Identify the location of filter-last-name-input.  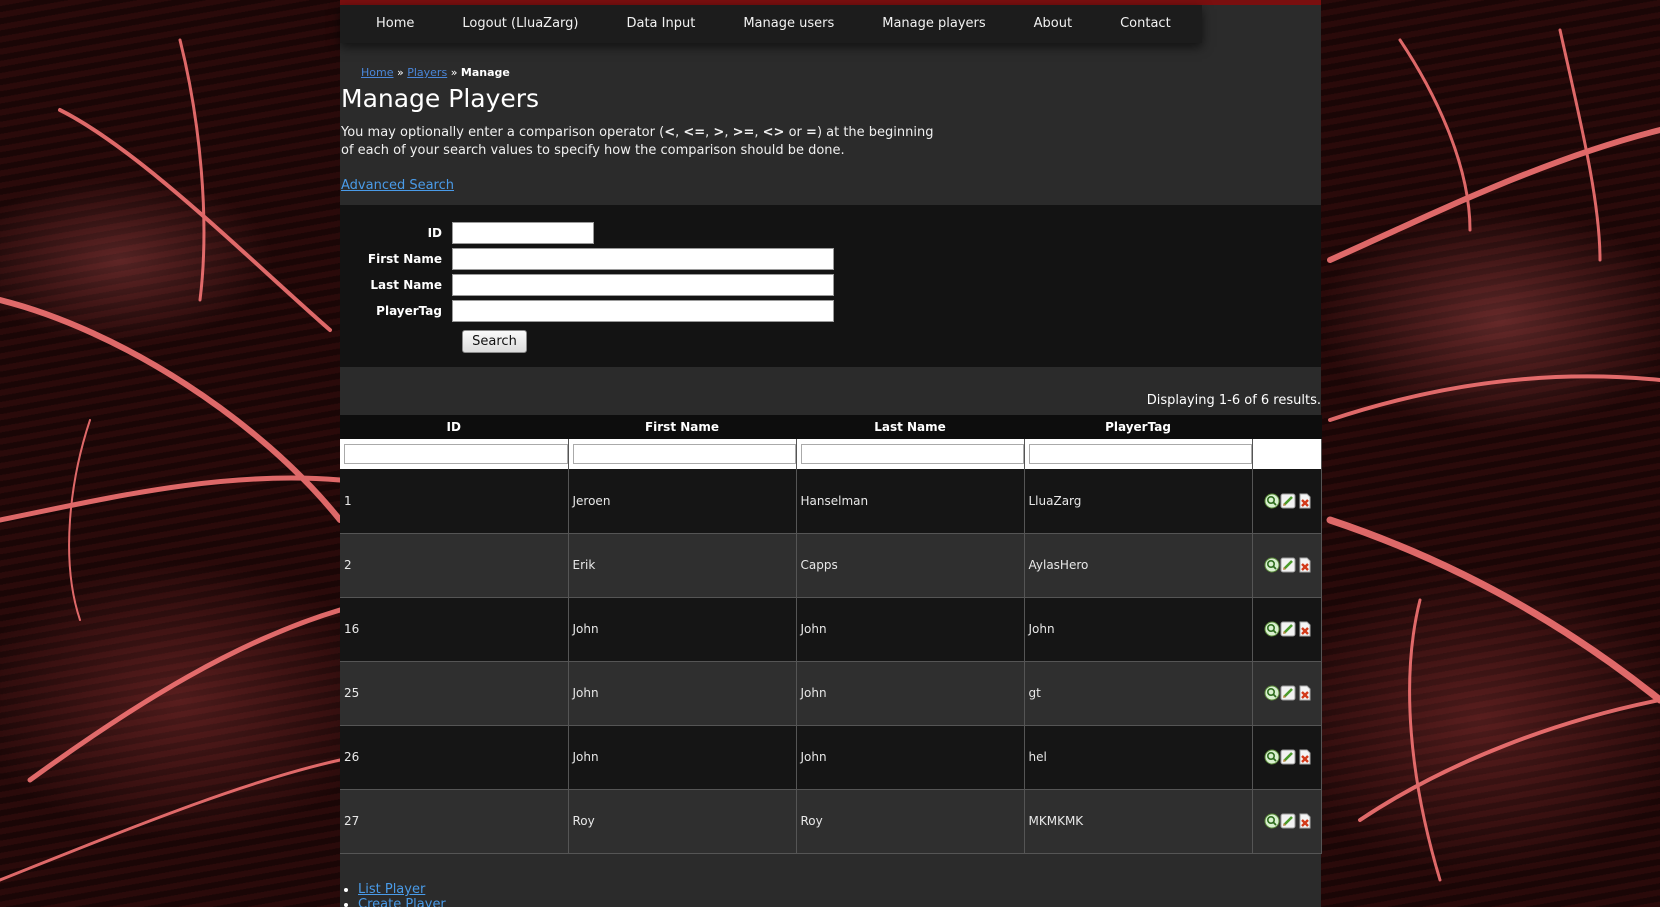
(912, 454).